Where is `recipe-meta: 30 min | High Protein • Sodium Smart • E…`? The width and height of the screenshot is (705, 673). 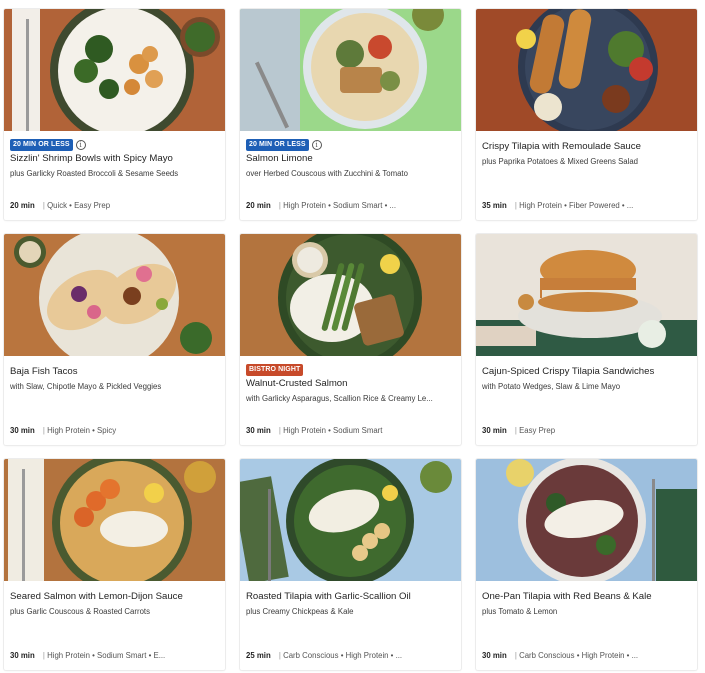
recipe-meta: 30 min | High Protein • Sodium Smart • E… is located at coordinates (88, 655).